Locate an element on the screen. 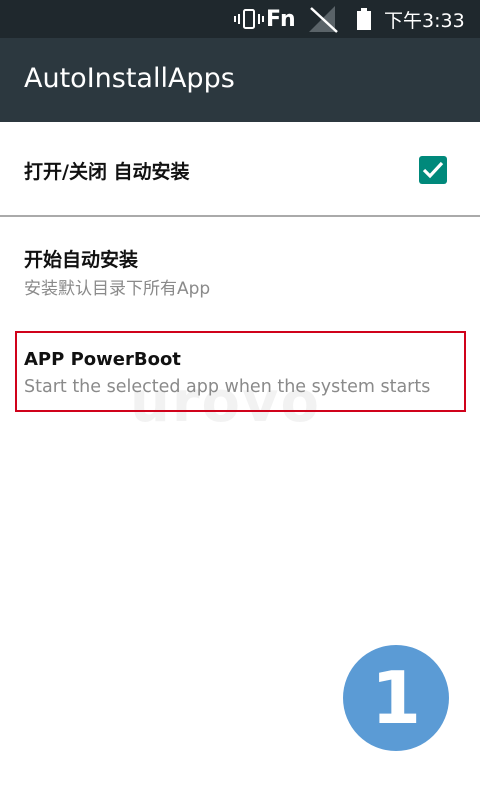 The height and width of the screenshot is (800, 480). step-number-badge: 1 is located at coordinates (396, 698).